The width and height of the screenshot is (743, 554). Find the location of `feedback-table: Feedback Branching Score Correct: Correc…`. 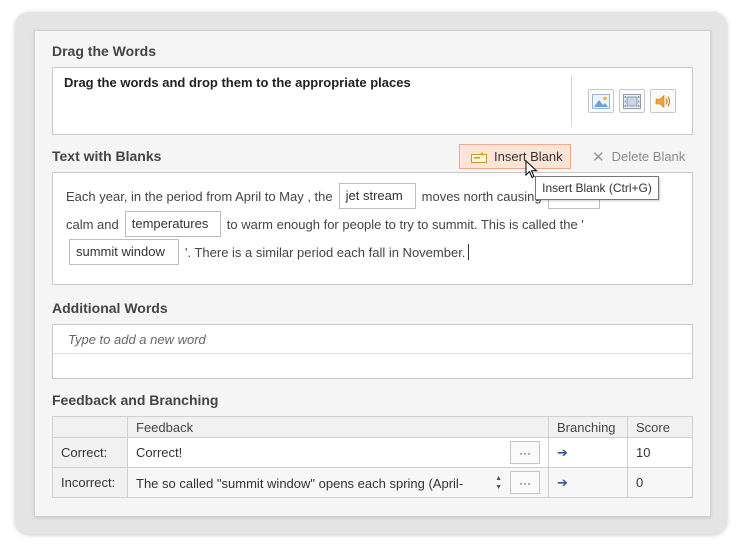

feedback-table: Feedback Branching Score Correct: Correc… is located at coordinates (372, 457).